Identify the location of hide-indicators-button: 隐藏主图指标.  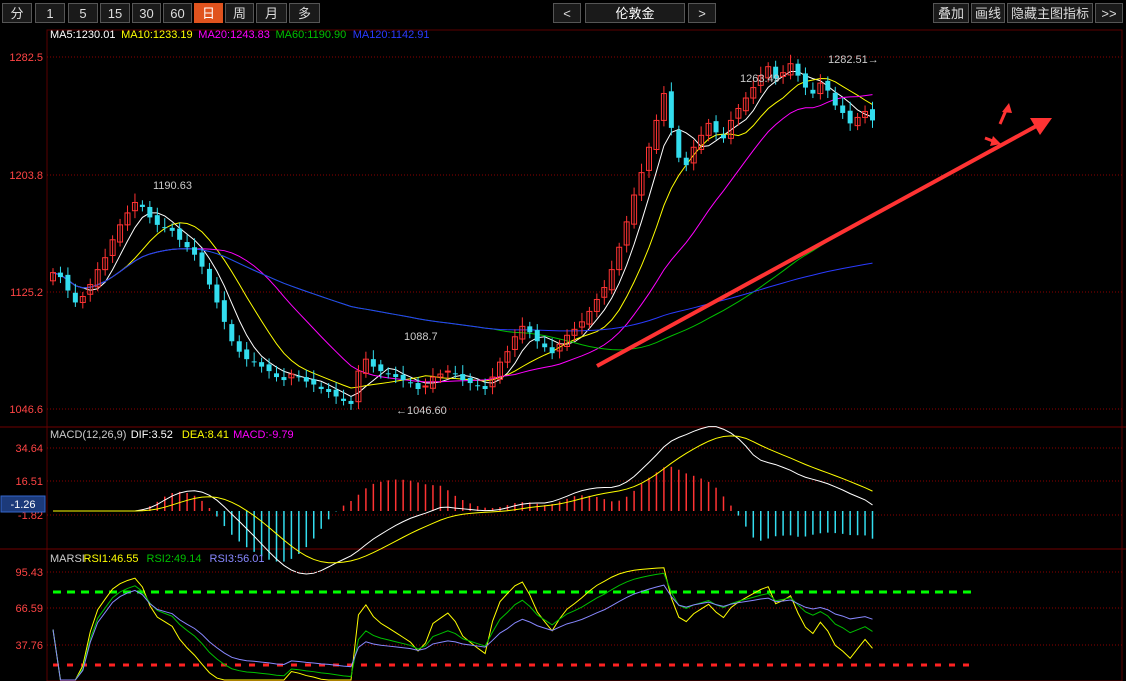
(1050, 13).